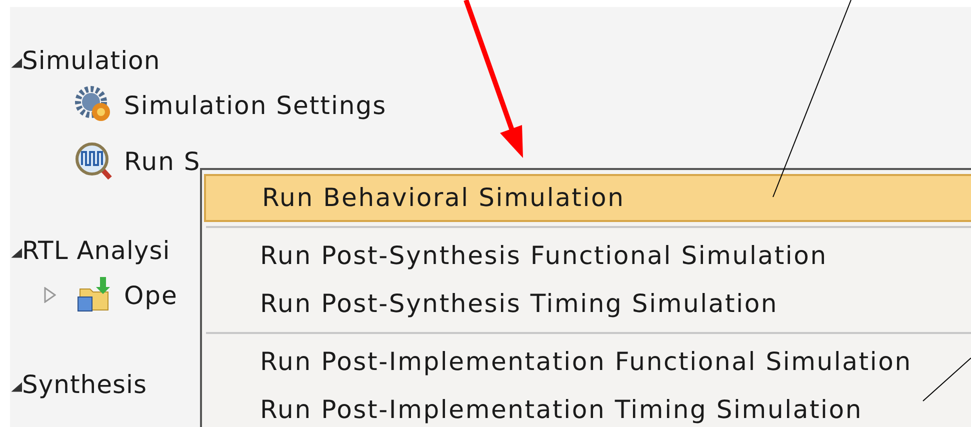 This screenshot has height=427, width=971. I want to click on tree-item: Ope, so click(151, 295).